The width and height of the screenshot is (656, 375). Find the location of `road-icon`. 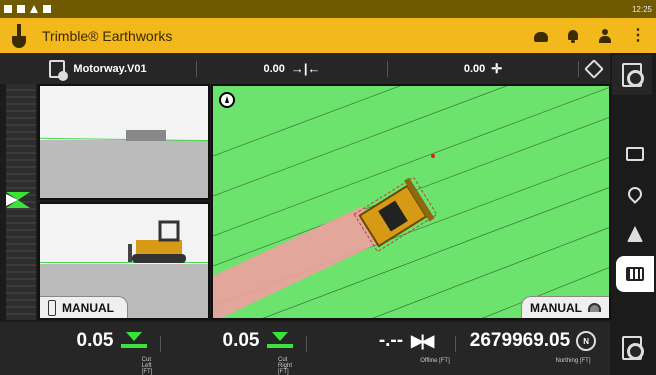

road-icon is located at coordinates (635, 234).